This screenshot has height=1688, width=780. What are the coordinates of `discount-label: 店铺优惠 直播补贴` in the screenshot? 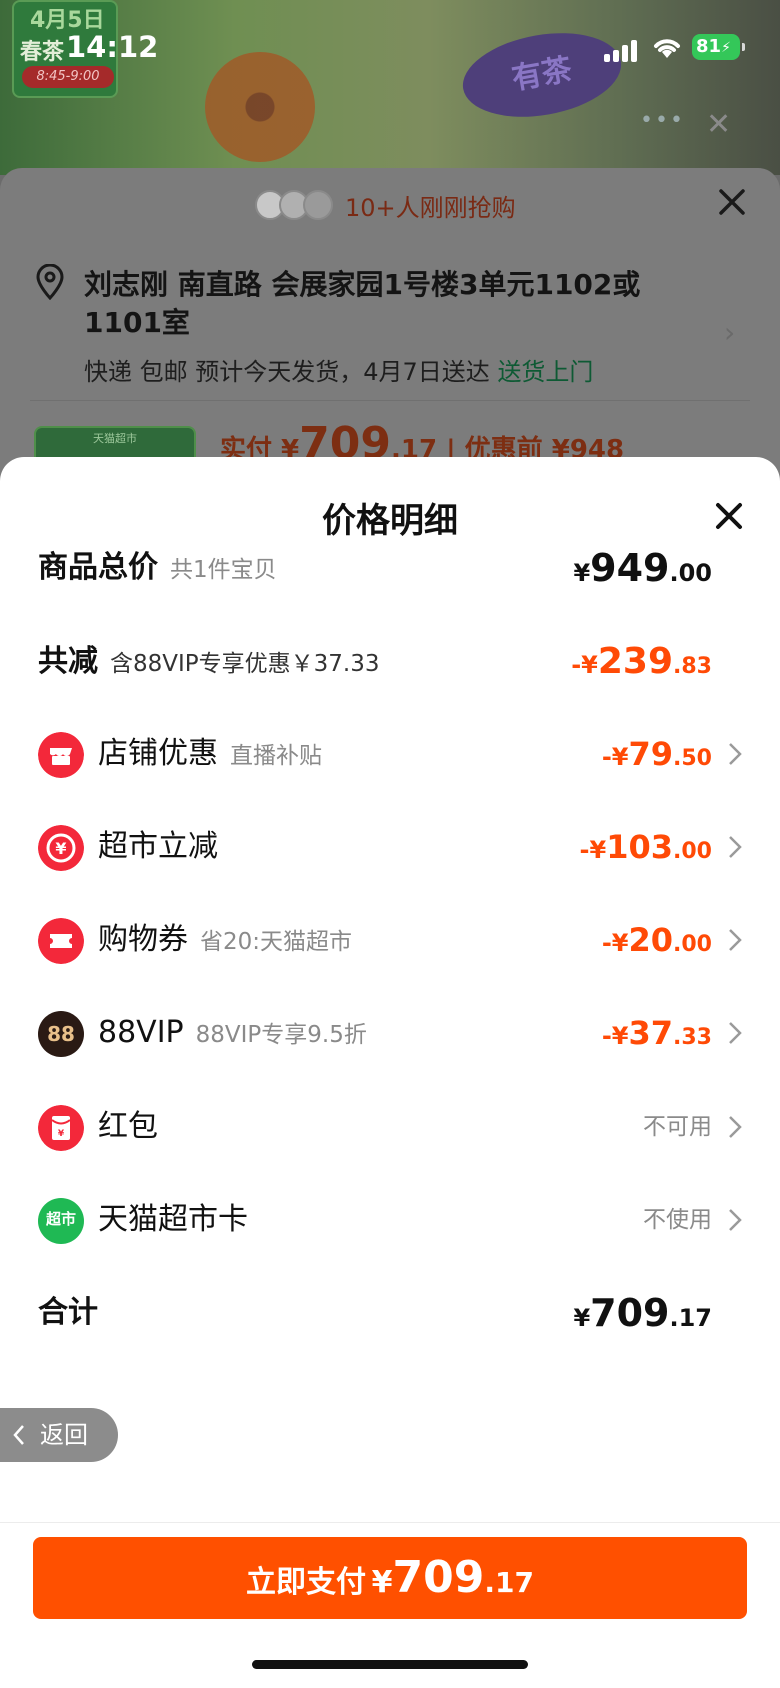 It's located at (210, 755).